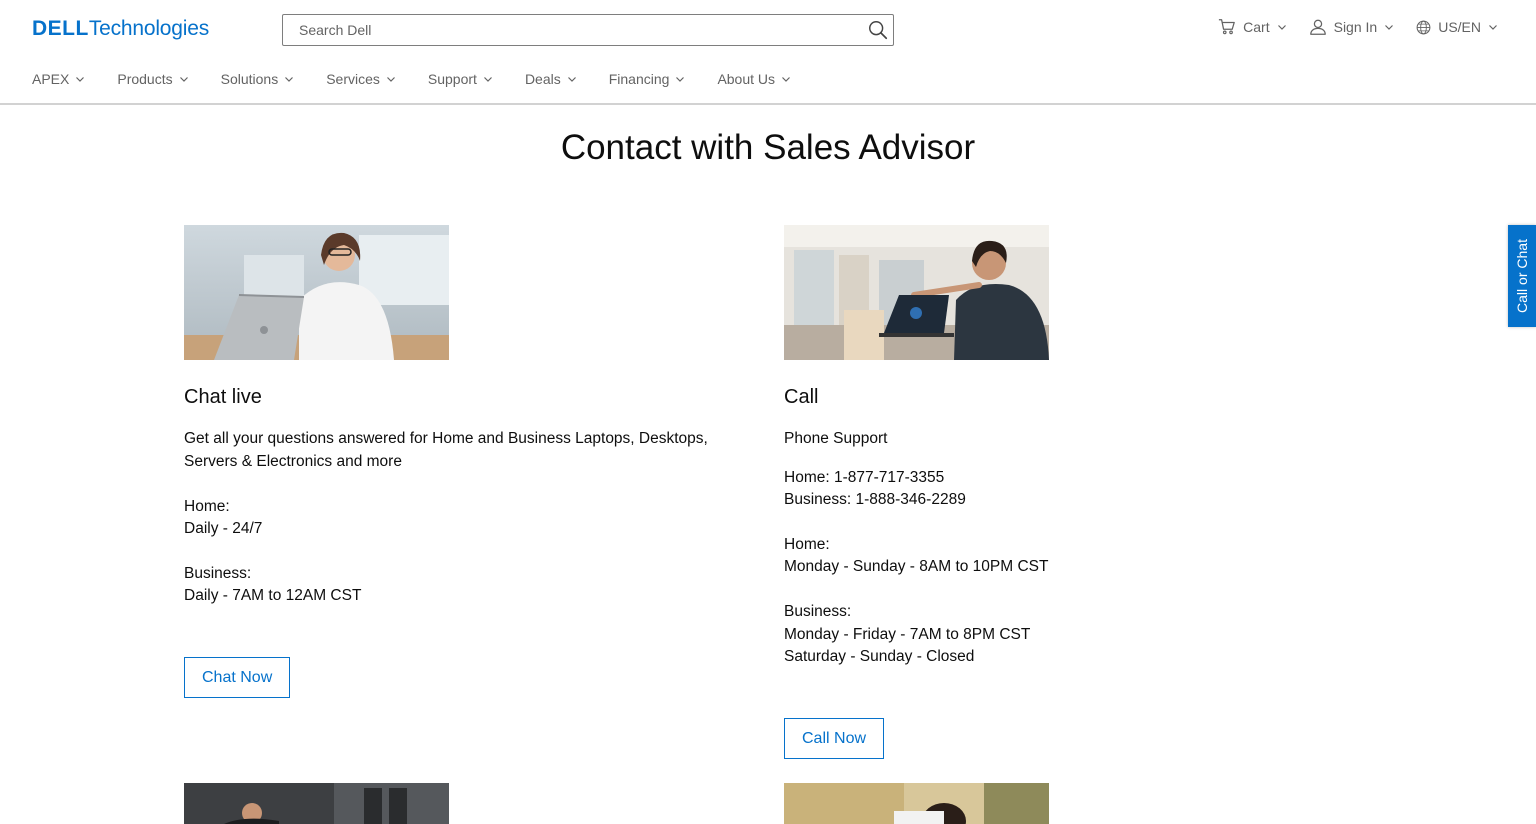 The image size is (1536, 824). I want to click on nav-item-financing: Financing, so click(647, 79).